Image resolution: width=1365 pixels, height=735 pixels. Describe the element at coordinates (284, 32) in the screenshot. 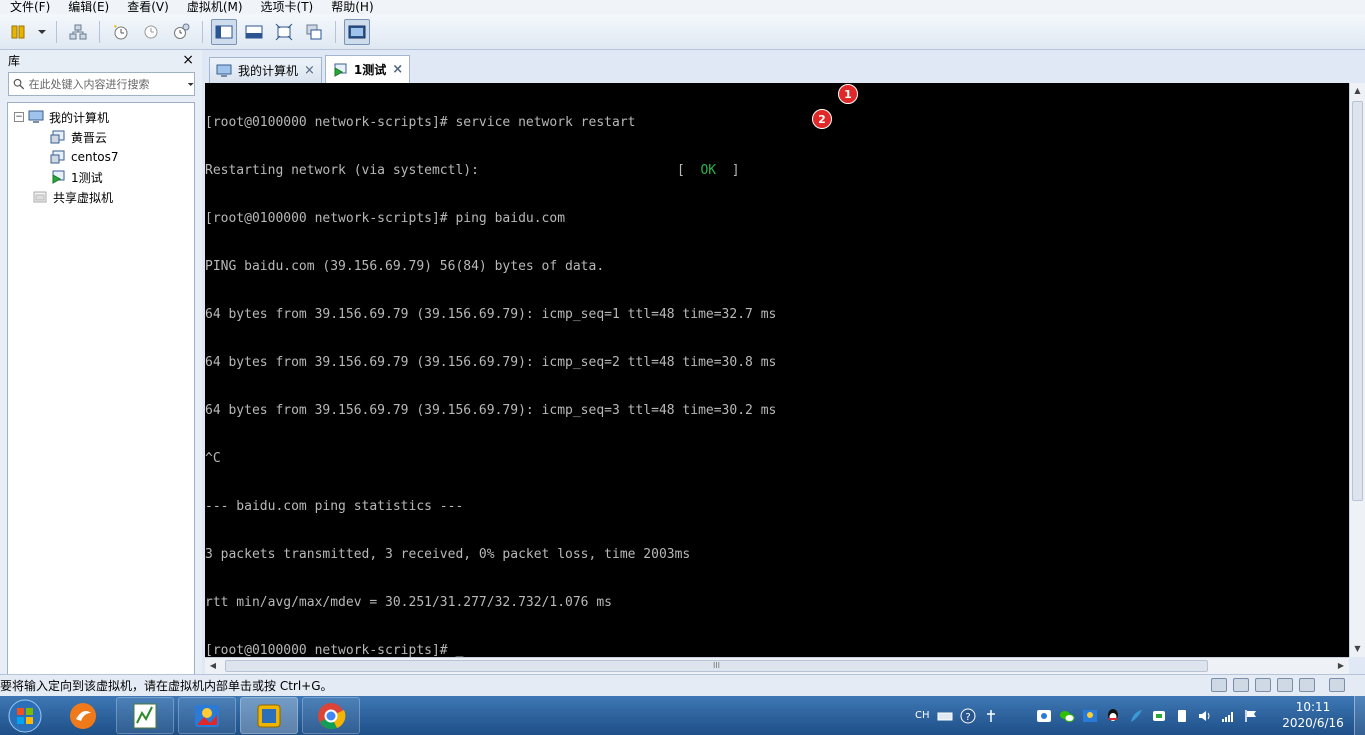

I see `full-screen-button` at that location.